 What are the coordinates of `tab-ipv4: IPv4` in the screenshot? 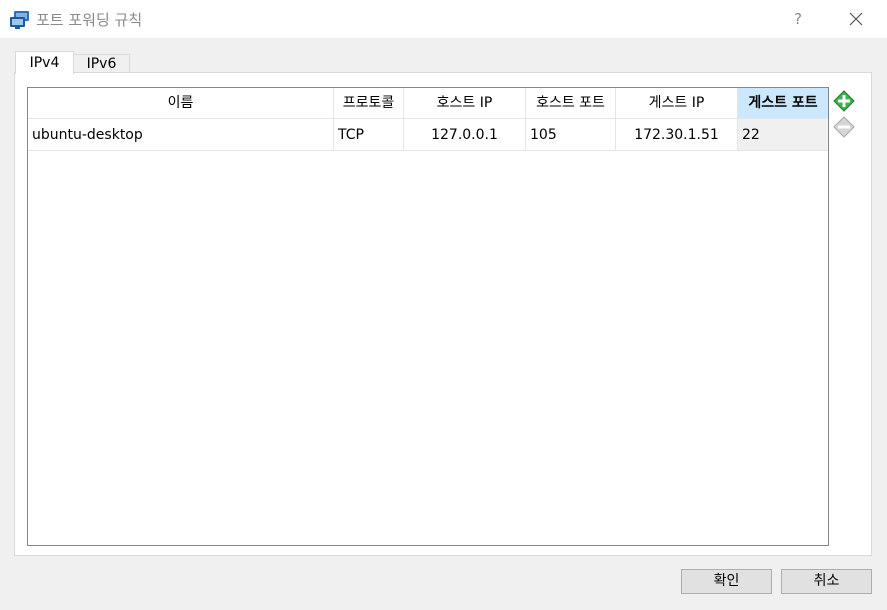 It's located at (44, 62).